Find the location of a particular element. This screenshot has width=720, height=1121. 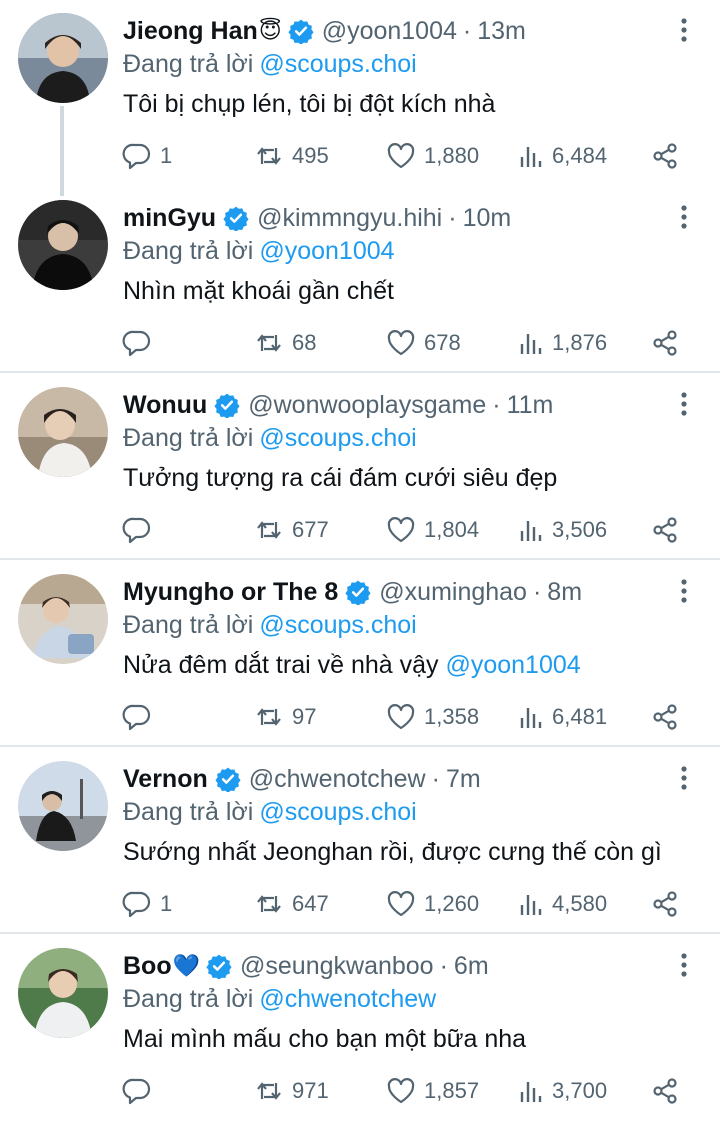

view-count: 6,481 is located at coordinates (580, 716).